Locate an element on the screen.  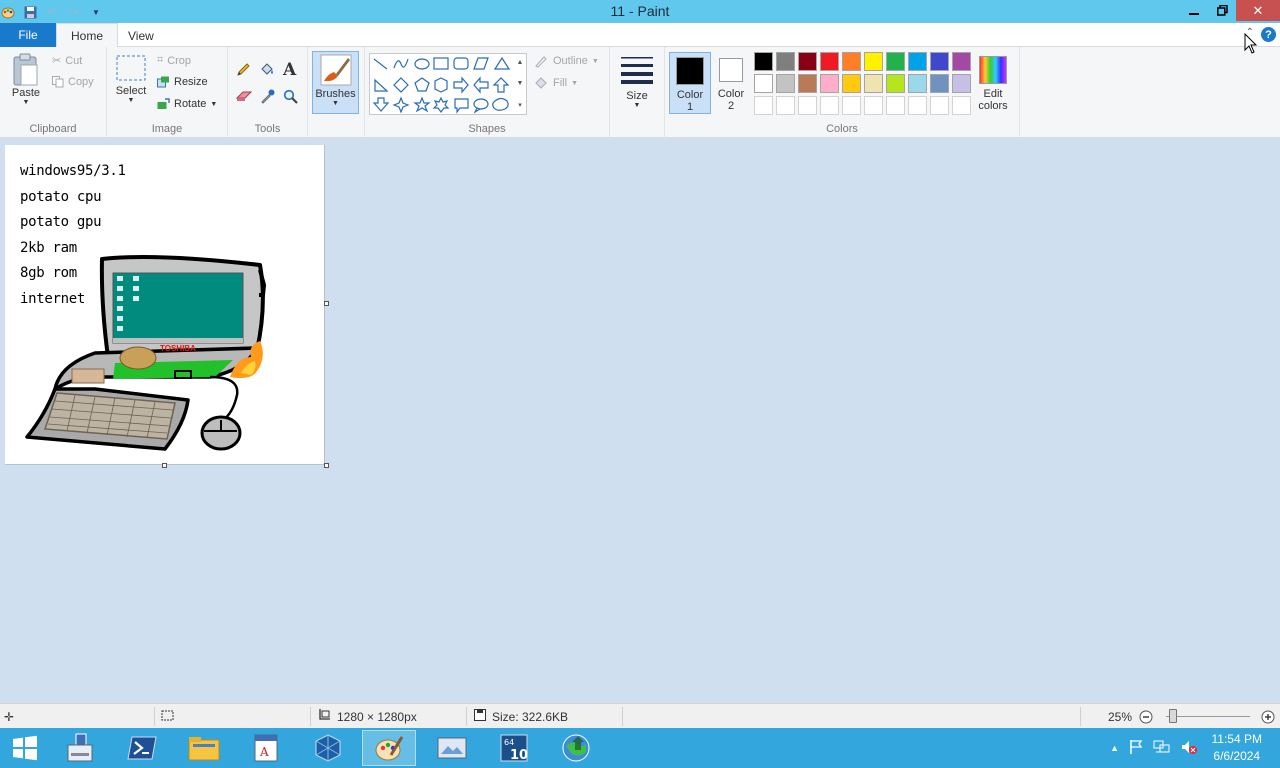
show-hidden-icons: ▲ is located at coordinates (1114, 748).